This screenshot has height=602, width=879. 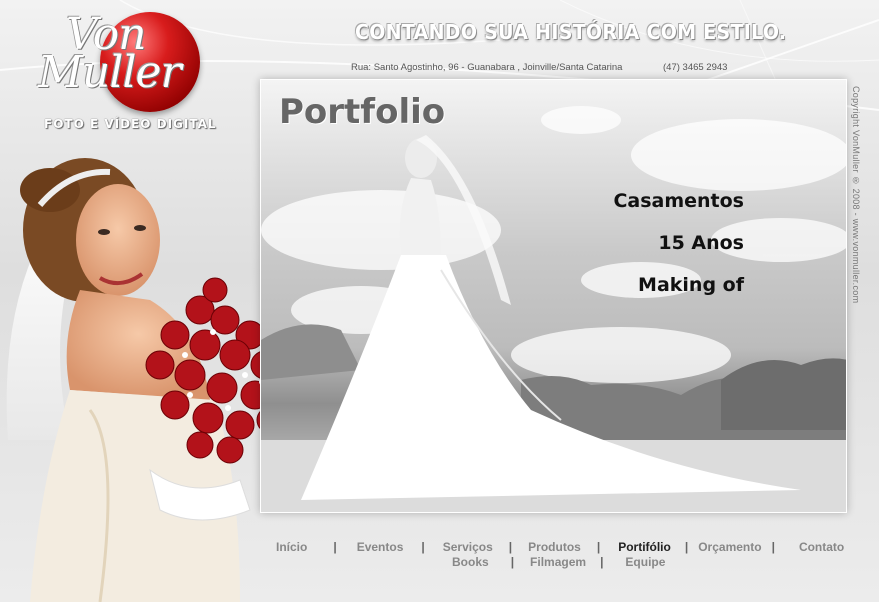 What do you see at coordinates (558, 562) in the screenshot?
I see `nav-filmagem: Filmagem` at bounding box center [558, 562].